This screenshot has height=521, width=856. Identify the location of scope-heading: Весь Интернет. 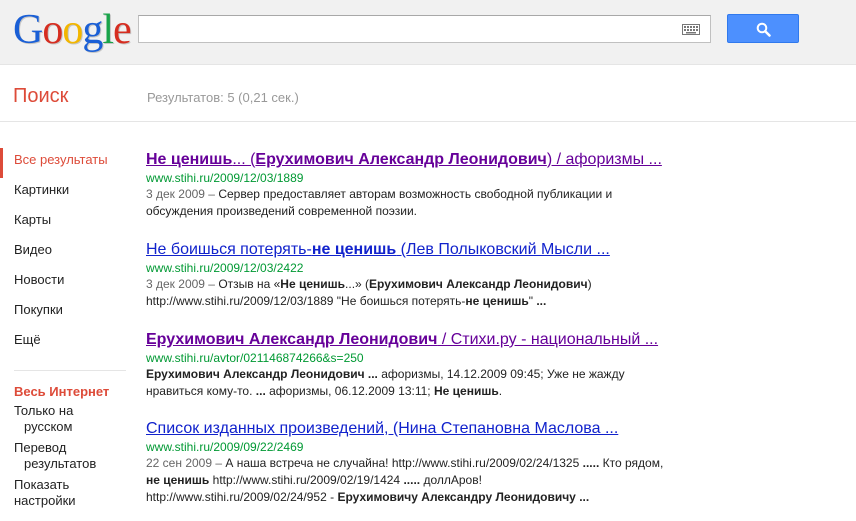
(62, 391).